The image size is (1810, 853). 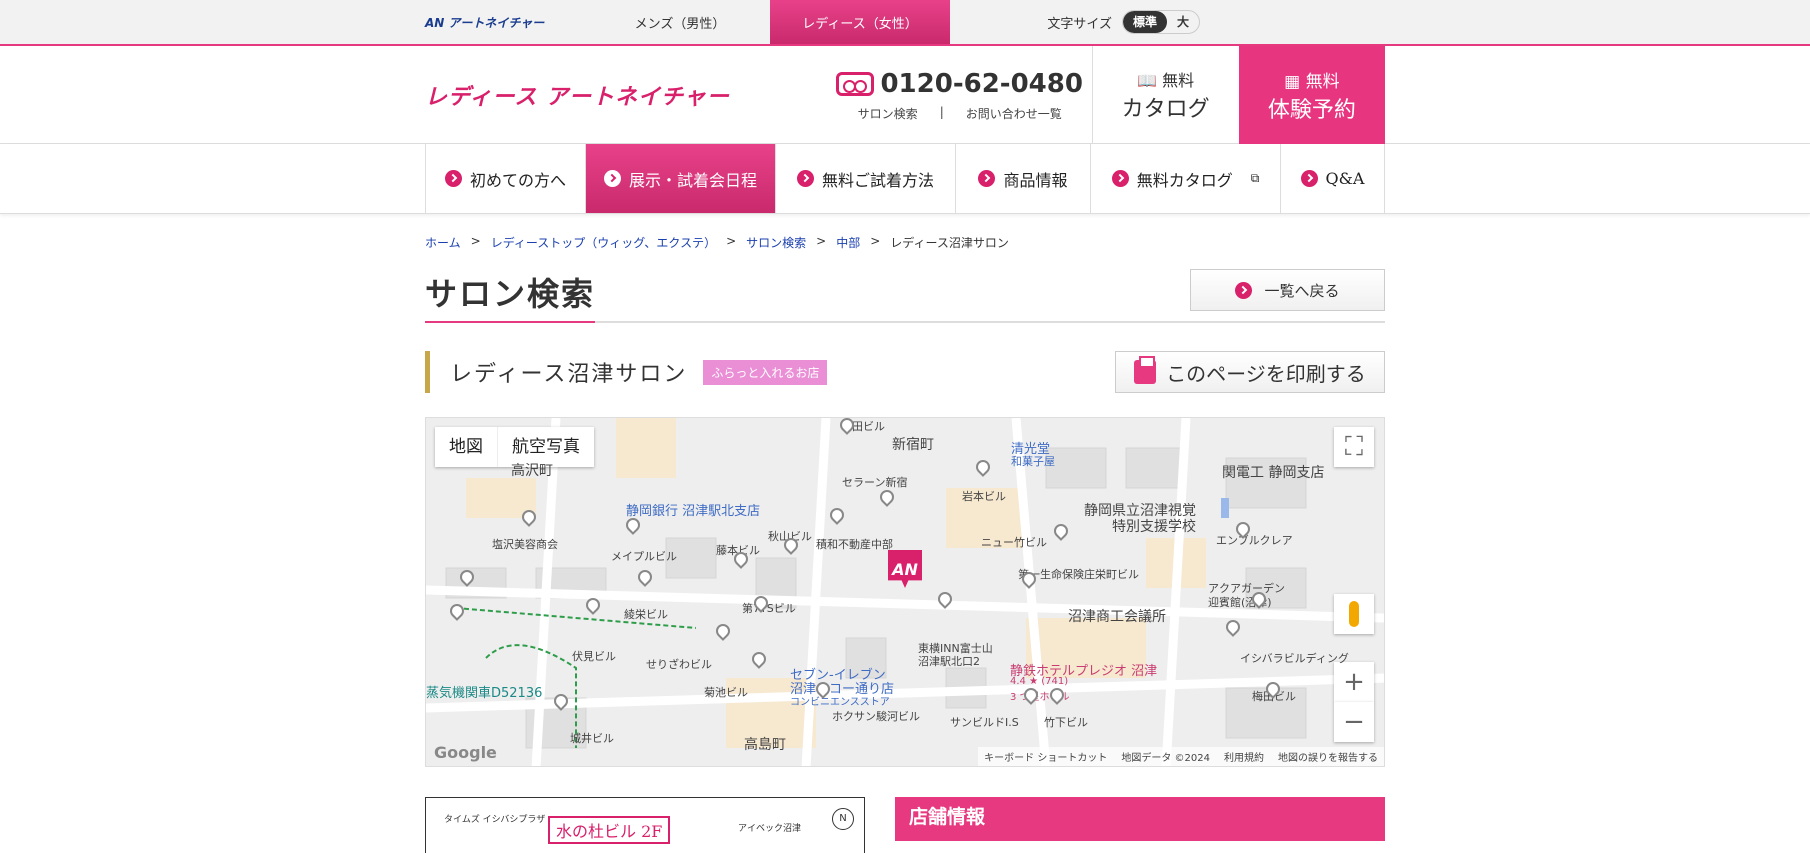 What do you see at coordinates (1311, 95) in the screenshot?
I see `free-trial-button: ▦ 無料 体験予約` at bounding box center [1311, 95].